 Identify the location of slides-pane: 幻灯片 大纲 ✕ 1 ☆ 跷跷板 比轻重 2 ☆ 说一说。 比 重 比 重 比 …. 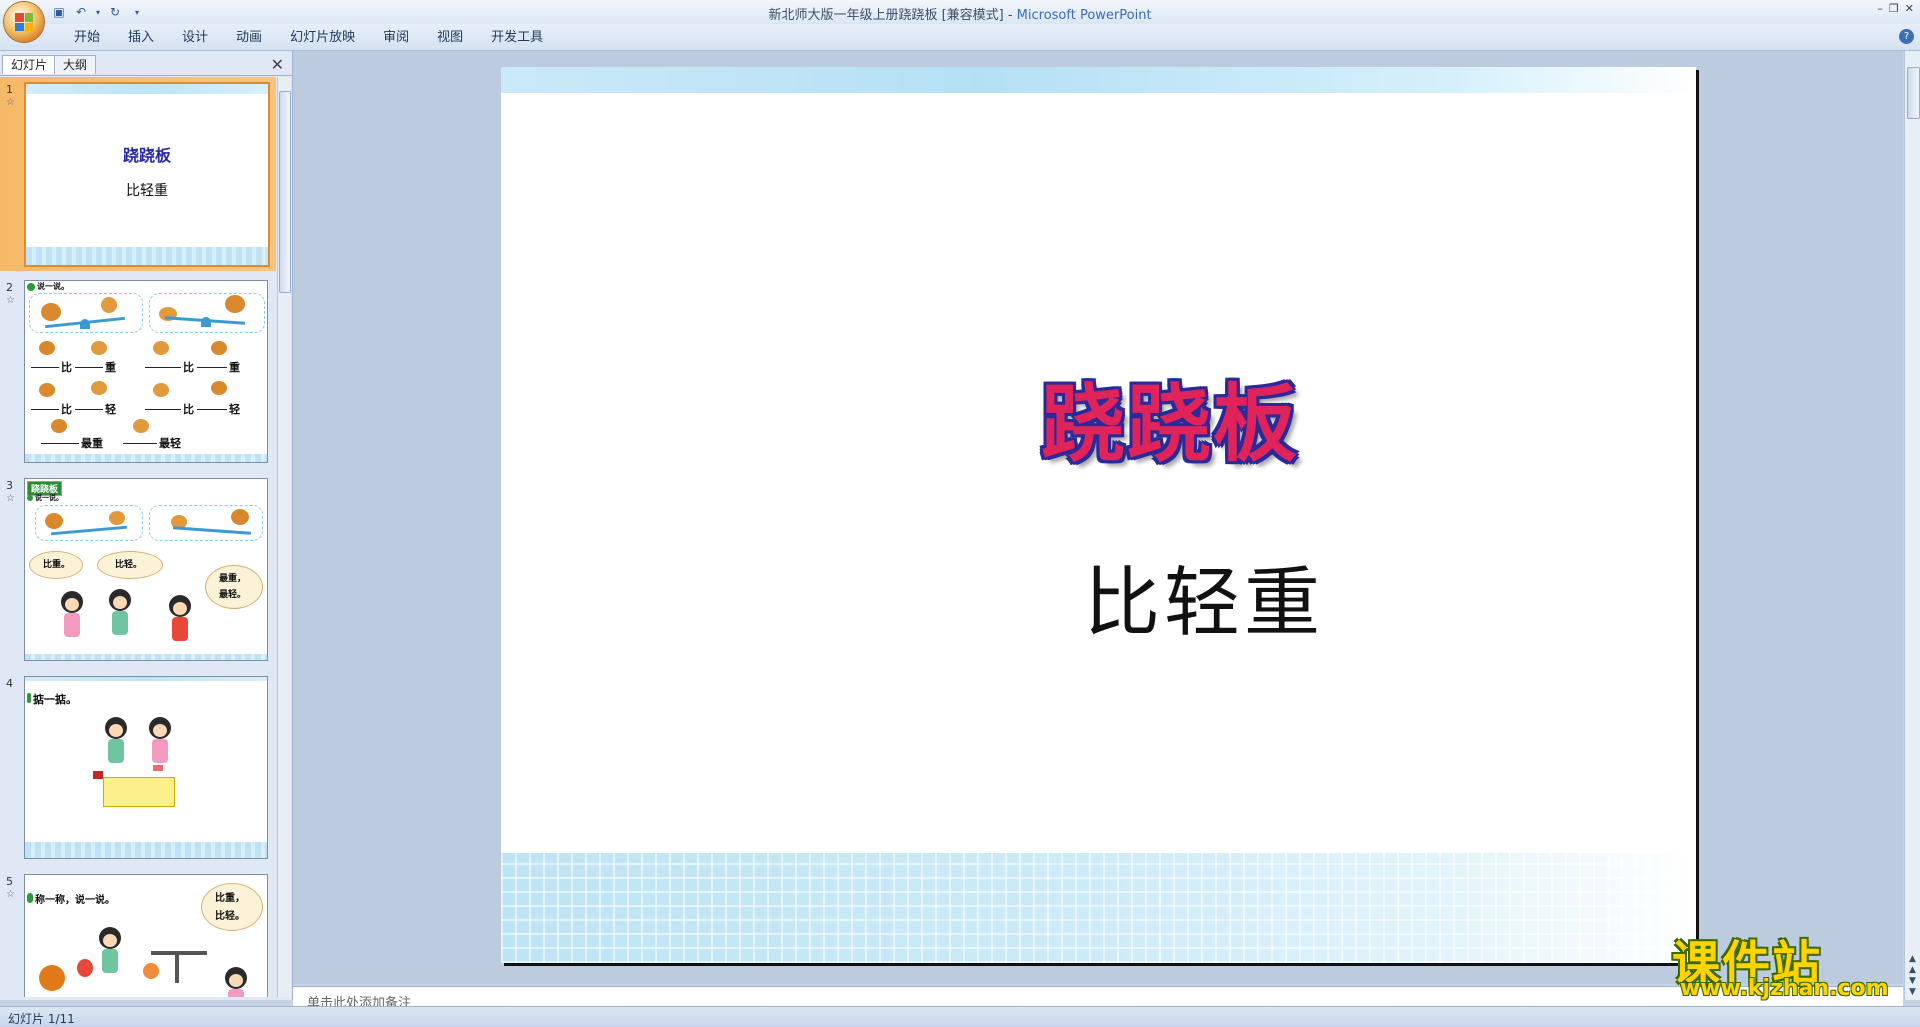
(146, 525).